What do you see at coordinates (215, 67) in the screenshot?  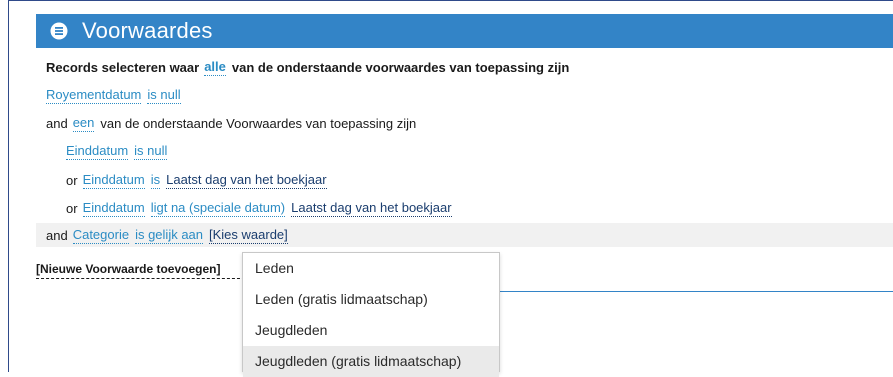 I see `intro-quantifier-link: alle` at bounding box center [215, 67].